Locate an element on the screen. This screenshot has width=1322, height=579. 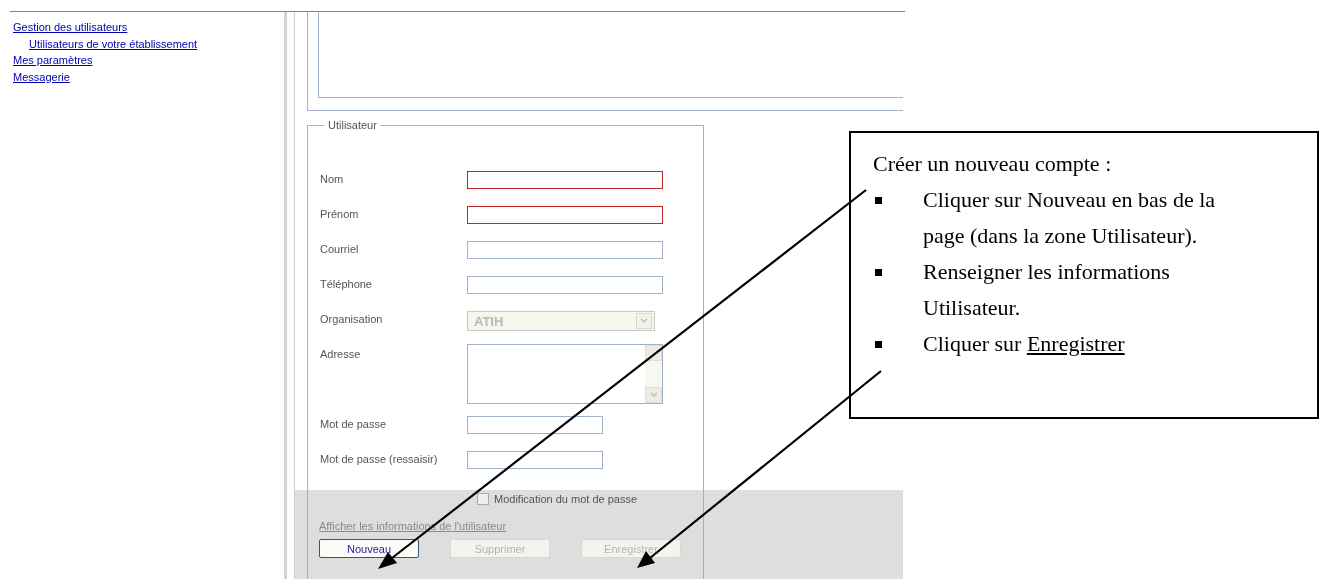
field-label: Adresse is located at coordinates (341, 354).